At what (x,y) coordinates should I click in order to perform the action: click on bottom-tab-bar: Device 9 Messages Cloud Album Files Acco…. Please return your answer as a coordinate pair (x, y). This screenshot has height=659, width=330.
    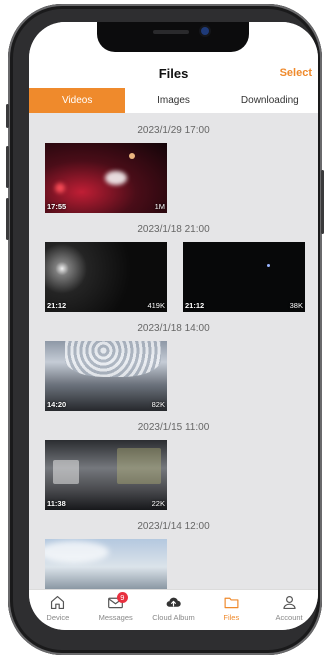
    Looking at the image, I should click on (173, 609).